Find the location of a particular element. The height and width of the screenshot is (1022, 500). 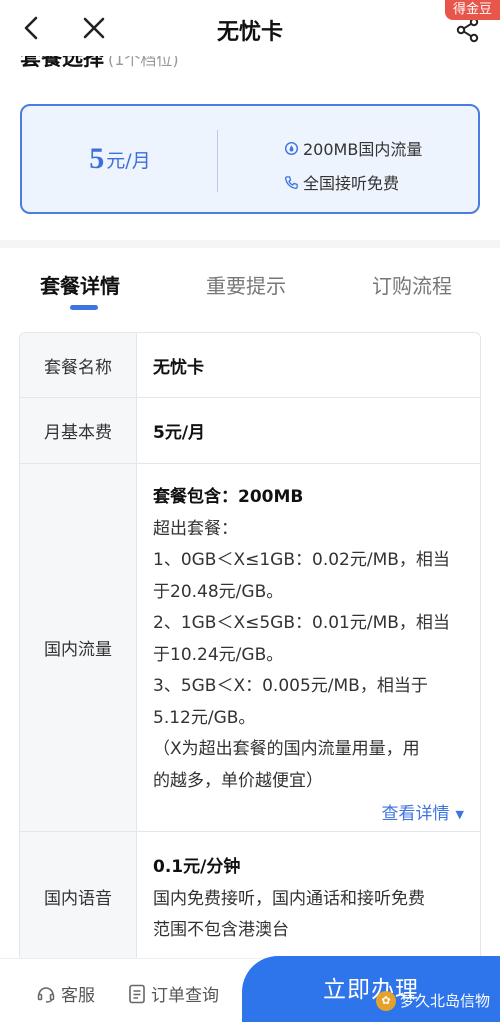

row-label: 套餐名称 is located at coordinates (78, 365).